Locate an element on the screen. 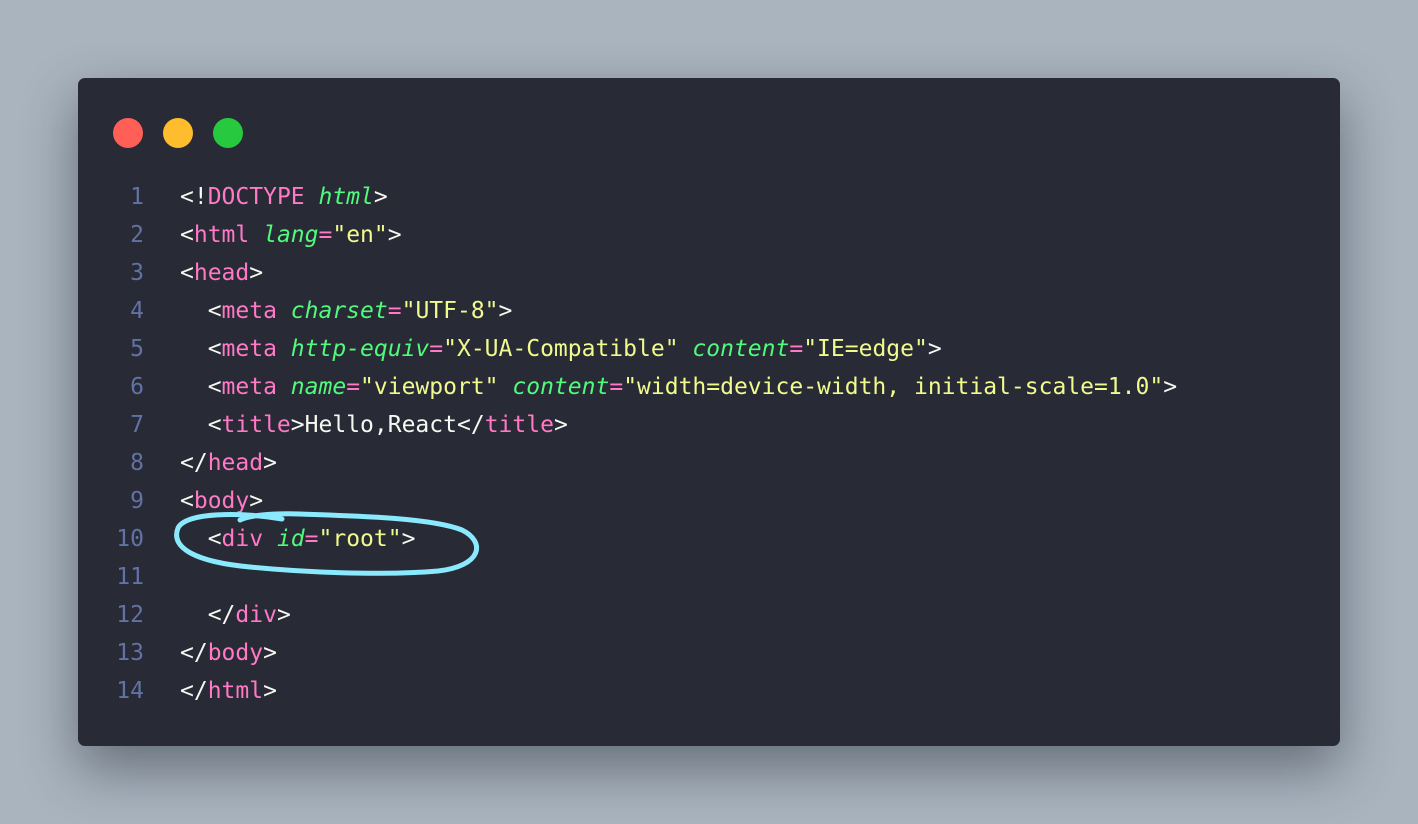 The height and width of the screenshot is (824, 1418). code-line: 12 </div> is located at coordinates (709, 615).